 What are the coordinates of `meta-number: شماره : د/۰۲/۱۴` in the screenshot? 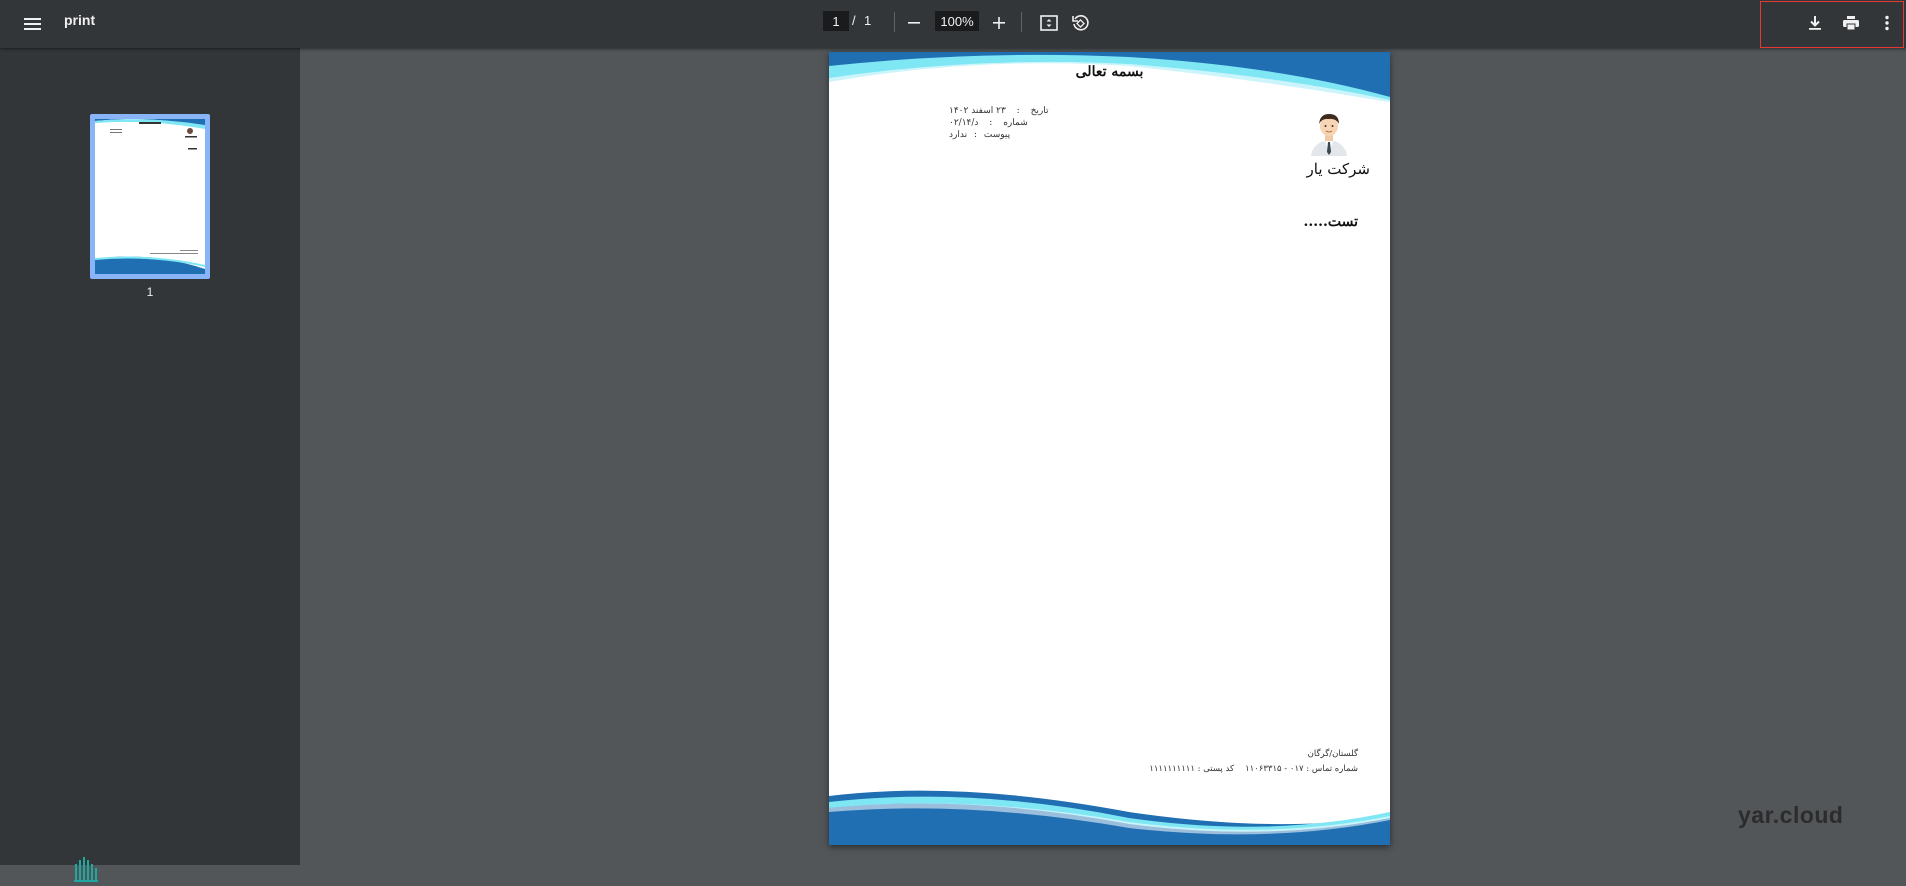 It's located at (988, 123).